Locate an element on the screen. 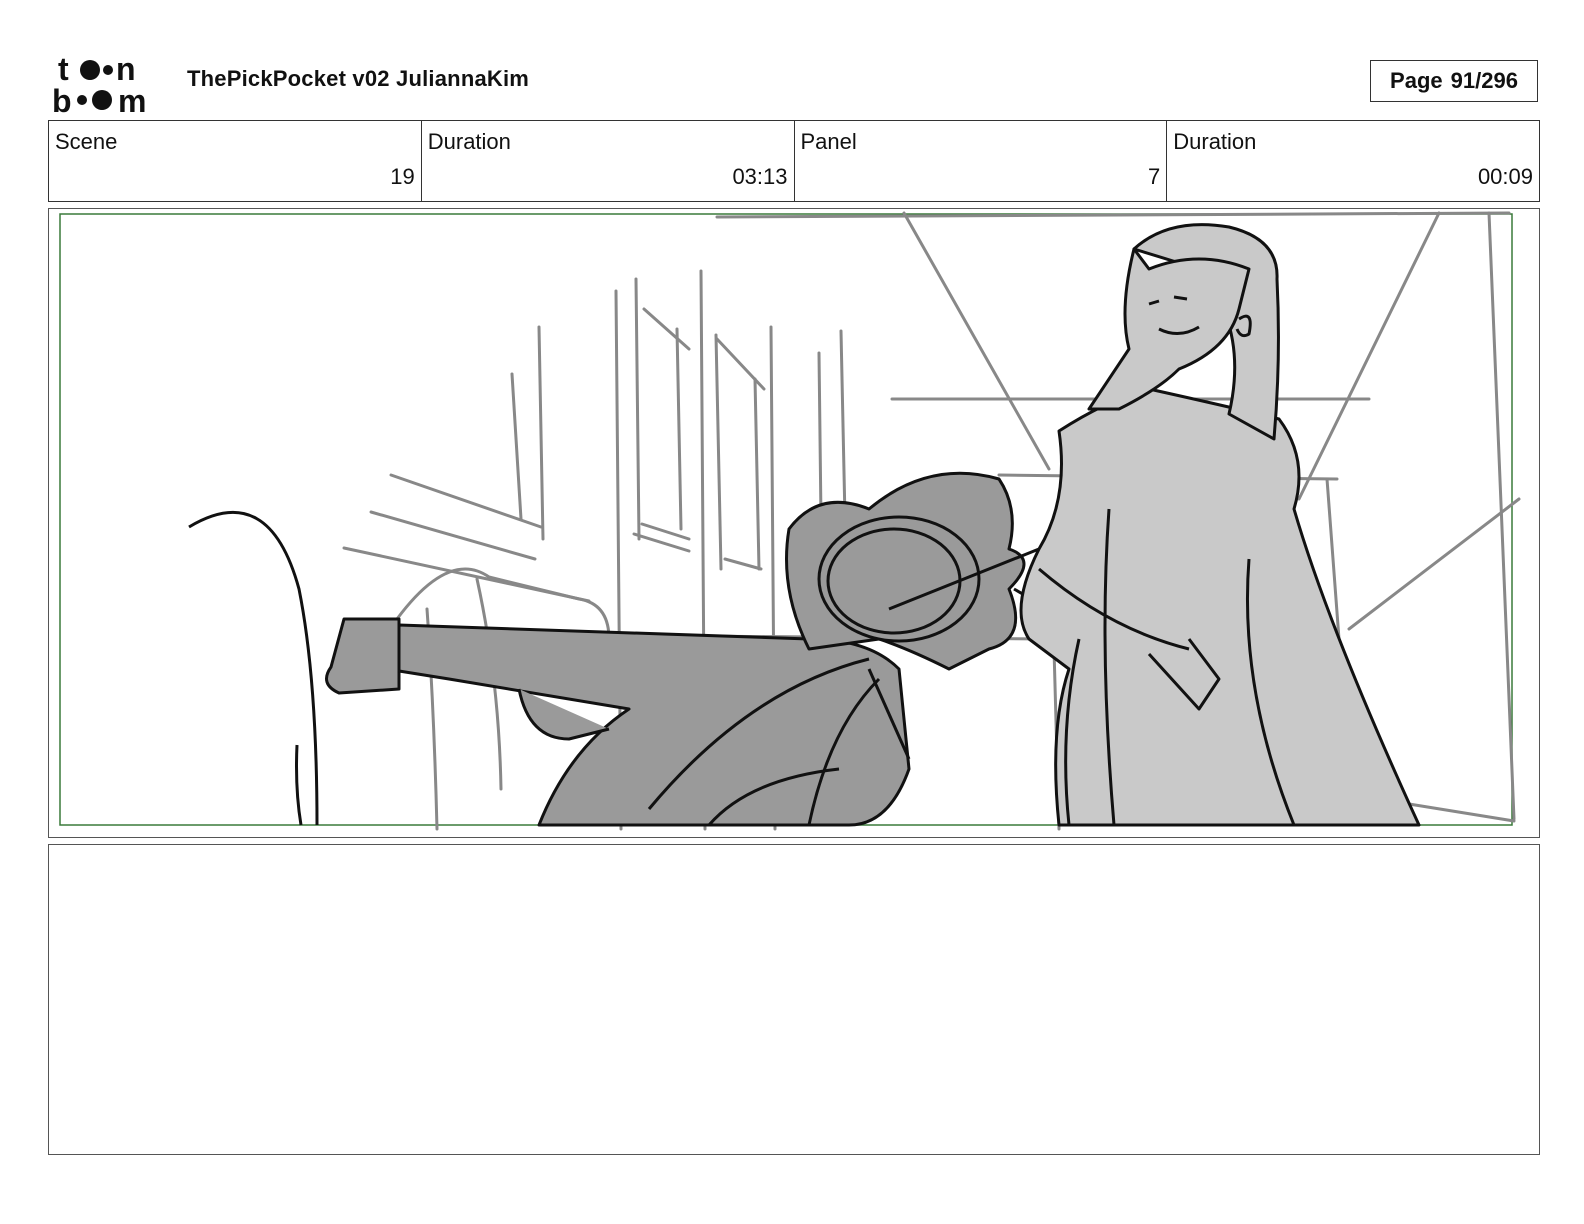  panel-duration-value: 00:09 is located at coordinates (1505, 176).